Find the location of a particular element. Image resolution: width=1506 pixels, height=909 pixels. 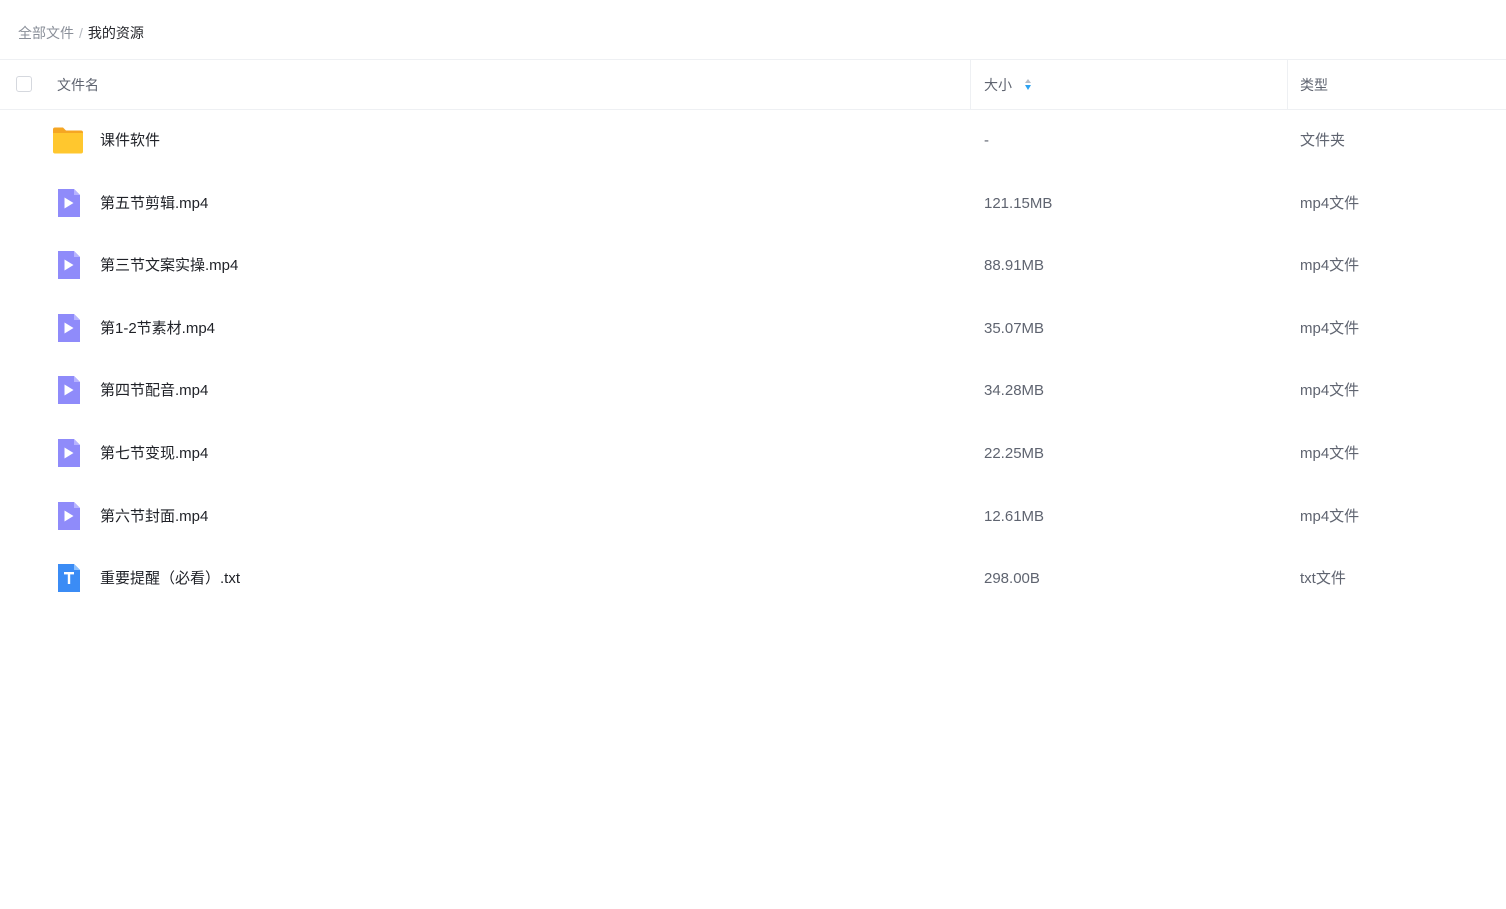

file-name: 第三节文案实操.mp4 is located at coordinates (169, 266).